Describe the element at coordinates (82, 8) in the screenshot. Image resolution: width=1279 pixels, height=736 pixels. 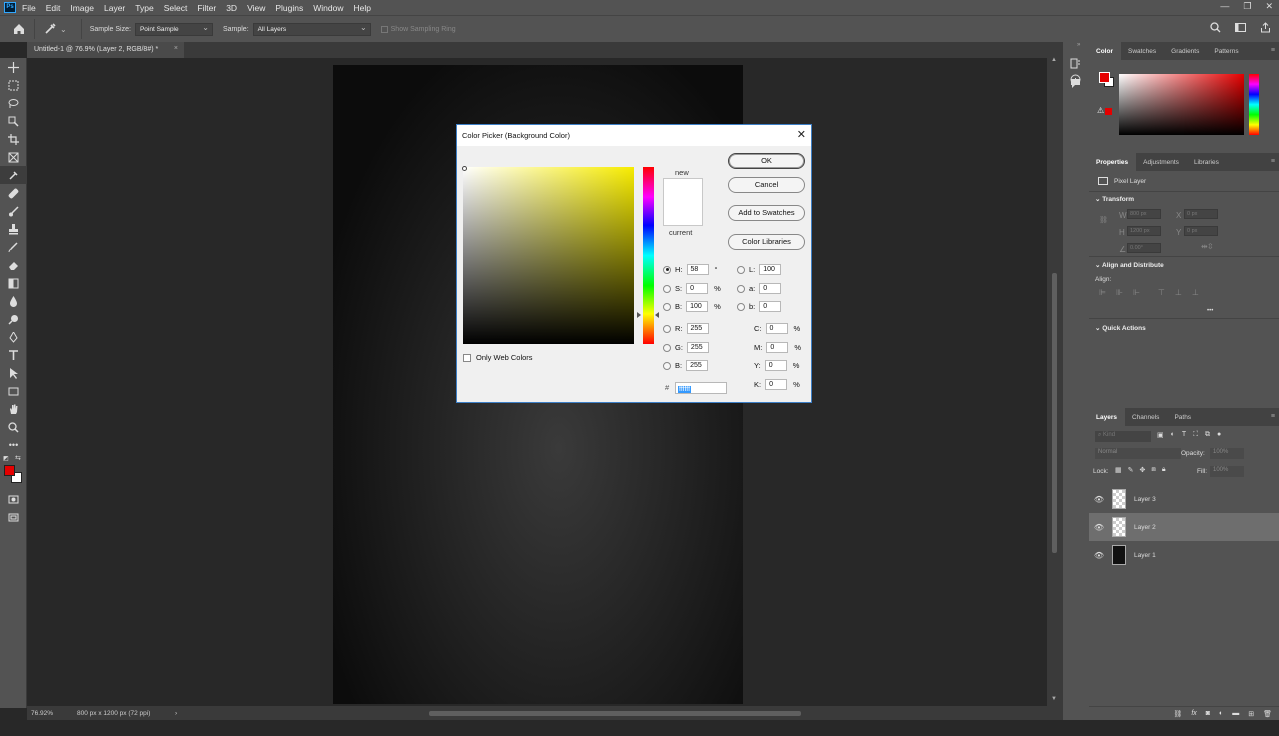
I see `menu-image: Image` at that location.